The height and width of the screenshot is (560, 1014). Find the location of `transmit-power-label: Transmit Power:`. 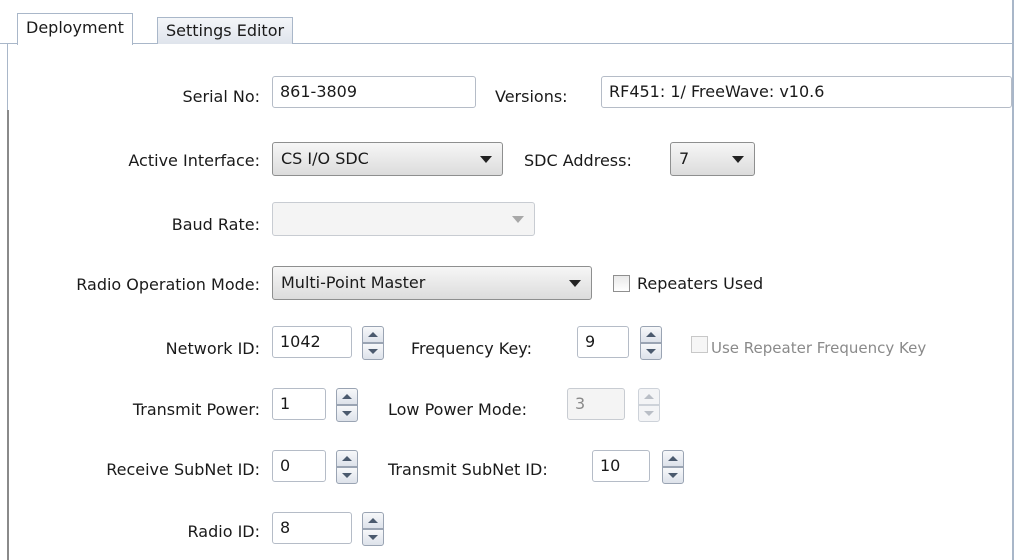

transmit-power-label: Transmit Power: is located at coordinates (196, 409).